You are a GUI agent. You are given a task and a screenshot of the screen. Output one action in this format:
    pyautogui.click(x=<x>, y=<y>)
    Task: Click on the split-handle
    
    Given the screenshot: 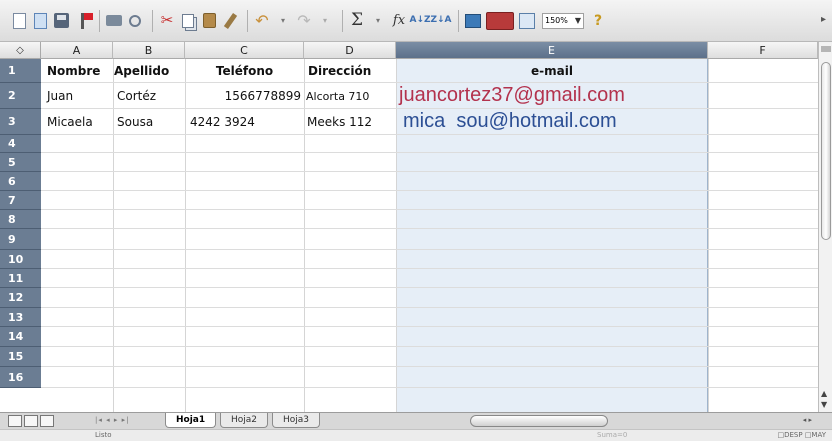 What is the action you would take?
    pyautogui.click(x=826, y=49)
    